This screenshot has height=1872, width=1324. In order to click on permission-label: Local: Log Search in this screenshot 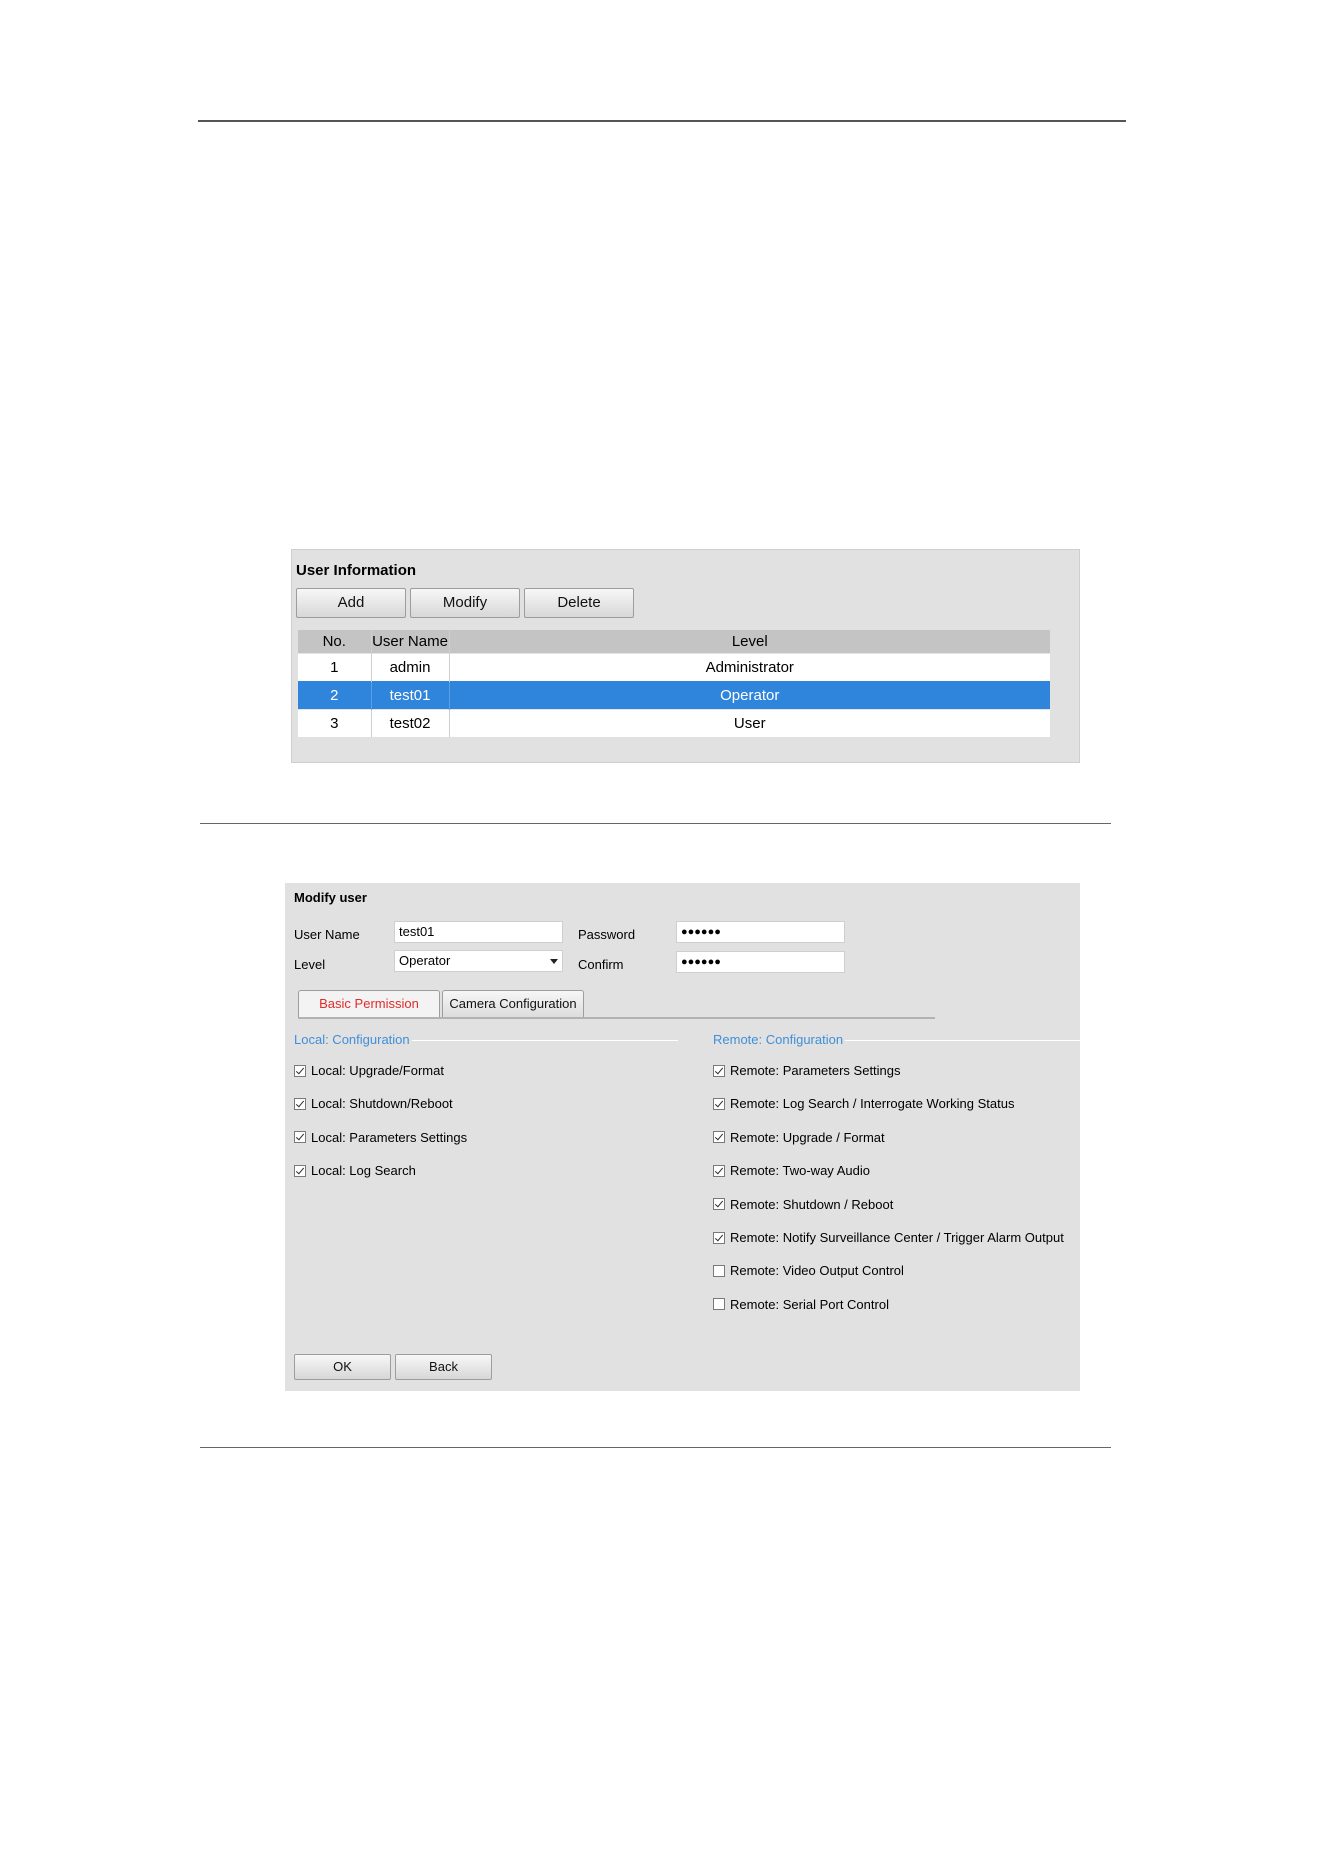, I will do `click(363, 1171)`.